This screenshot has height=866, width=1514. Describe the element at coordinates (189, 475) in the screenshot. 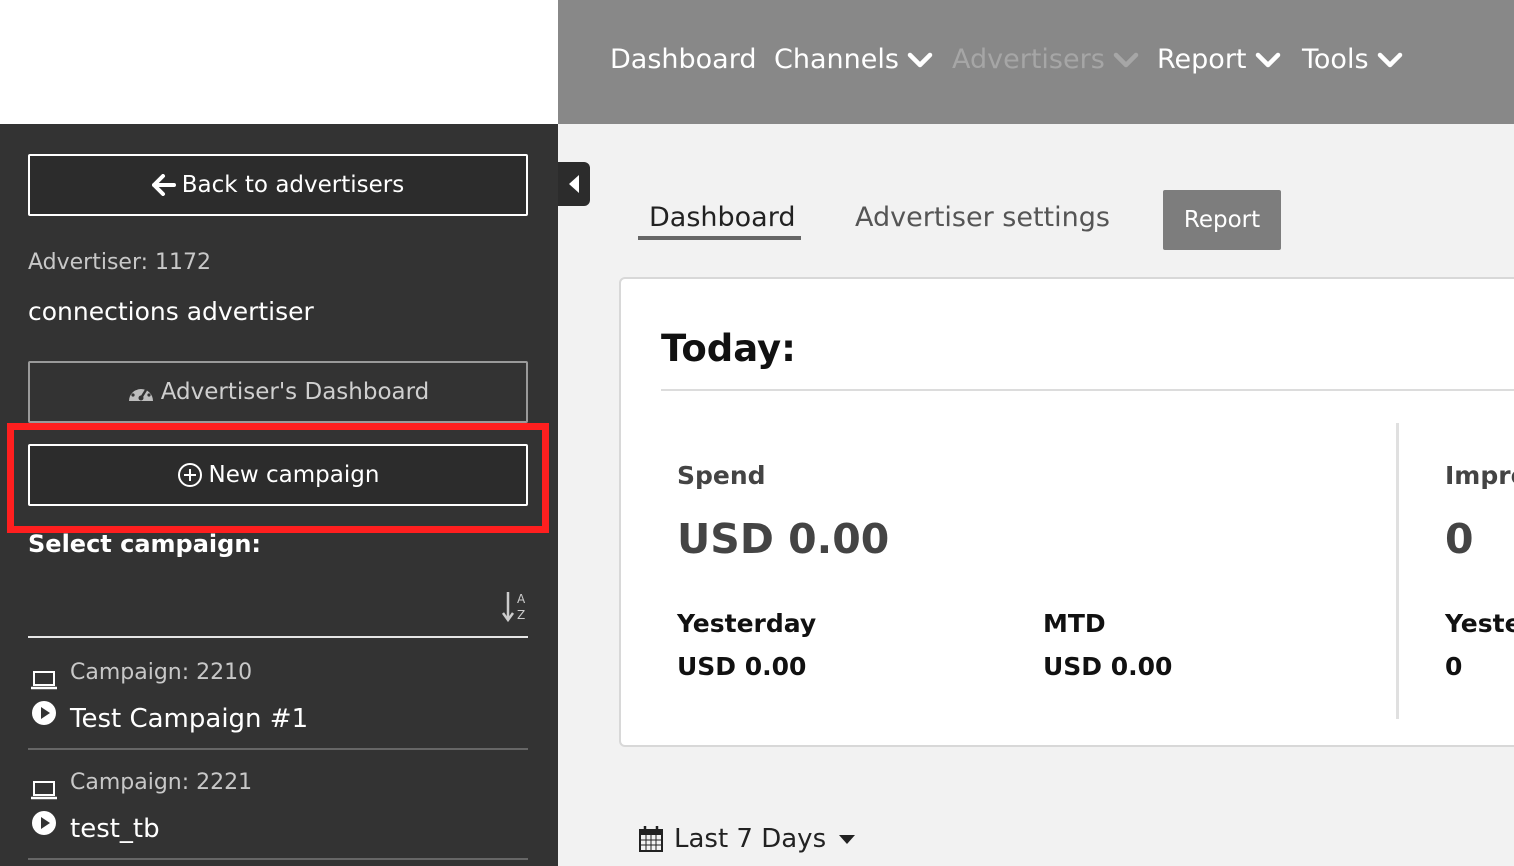

I see `plus-circle-icon` at that location.